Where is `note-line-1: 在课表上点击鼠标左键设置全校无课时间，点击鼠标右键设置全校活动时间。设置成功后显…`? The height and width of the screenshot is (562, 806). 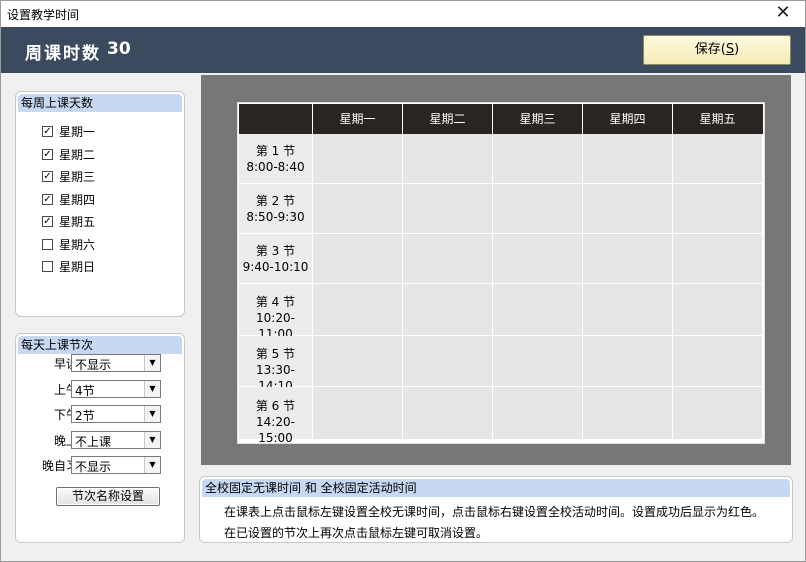 note-line-1: 在课表上点击鼠标左键设置全校无课时间，点击鼠标右键设置全校活动时间。设置成功后显… is located at coordinates (494, 512).